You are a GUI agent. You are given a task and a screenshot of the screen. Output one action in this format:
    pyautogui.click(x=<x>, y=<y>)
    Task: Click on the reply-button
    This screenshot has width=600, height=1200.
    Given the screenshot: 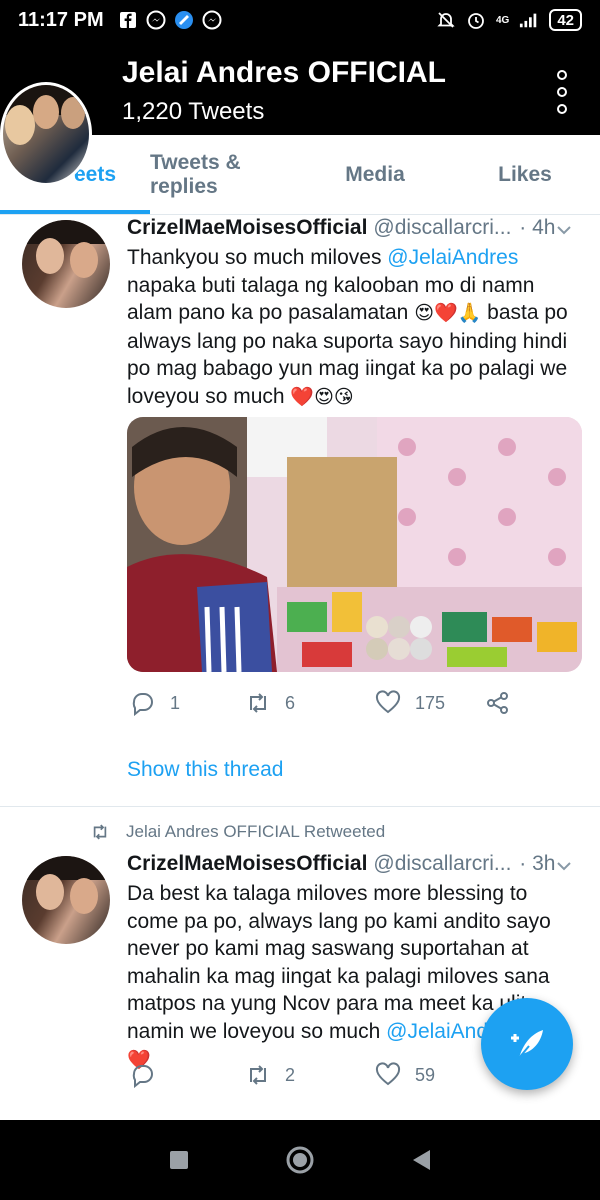 What is the action you would take?
    pyautogui.click(x=187, y=1075)
    